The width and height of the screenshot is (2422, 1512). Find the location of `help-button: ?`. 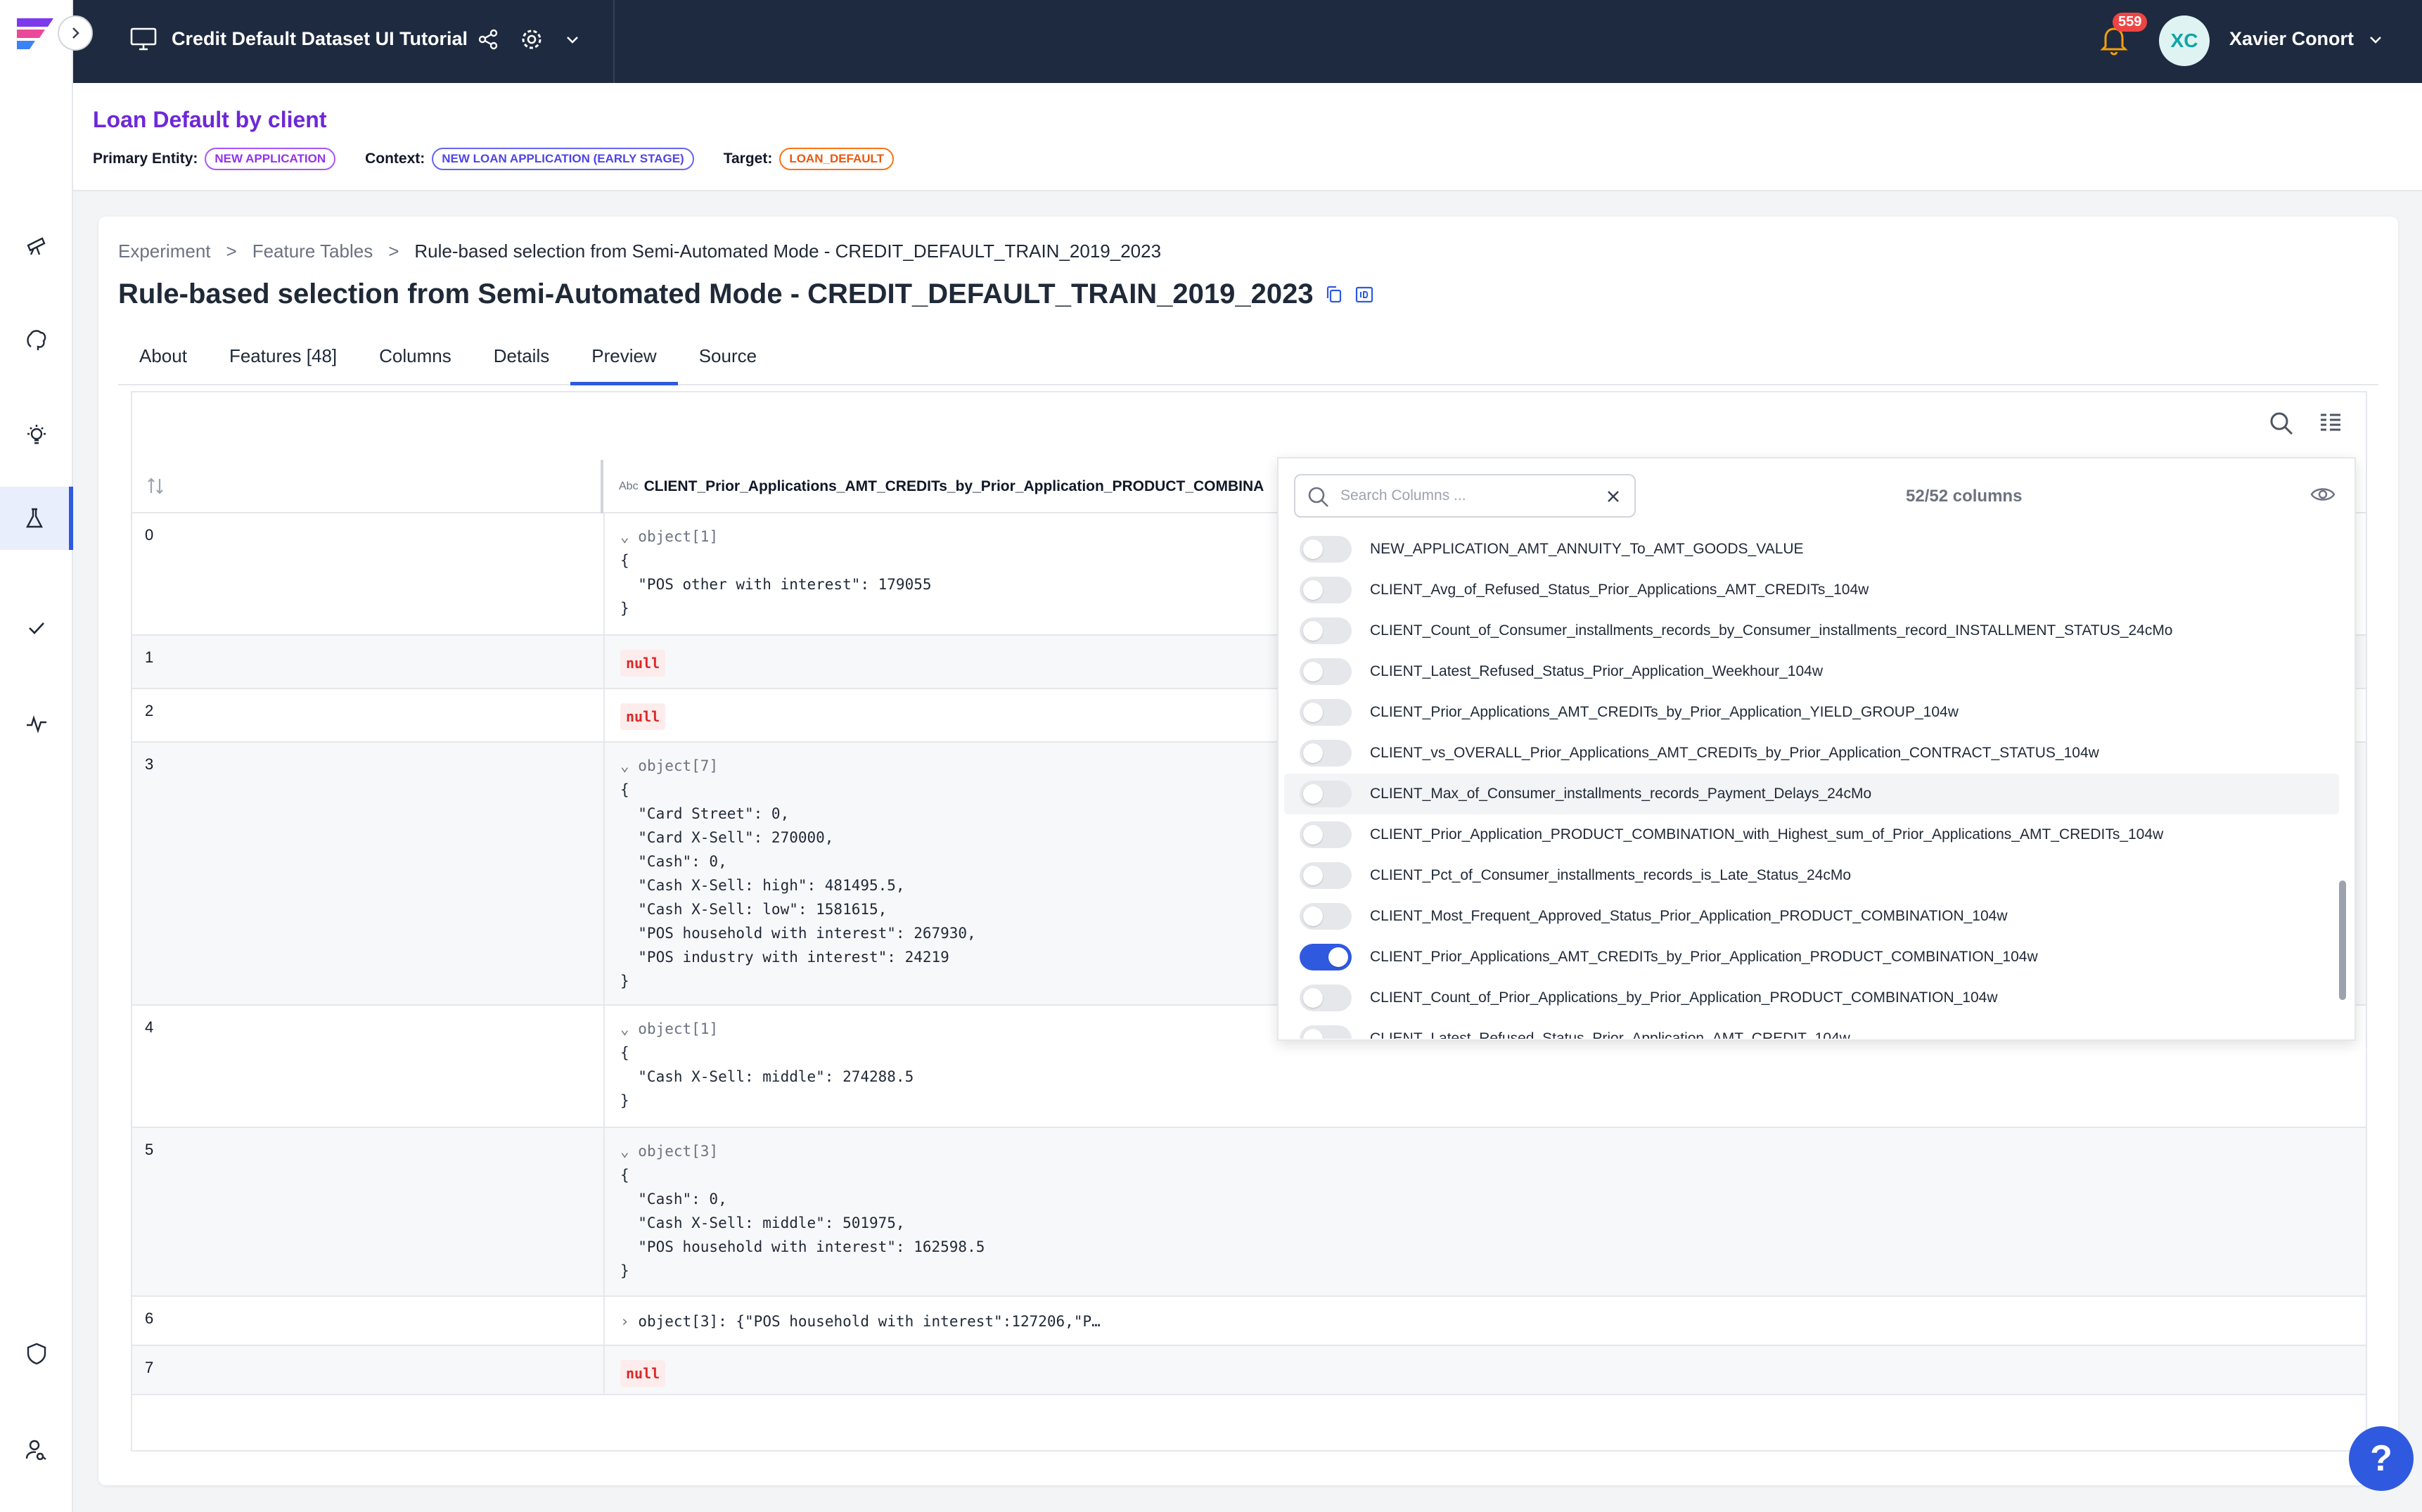

help-button: ? is located at coordinates (2382, 1458).